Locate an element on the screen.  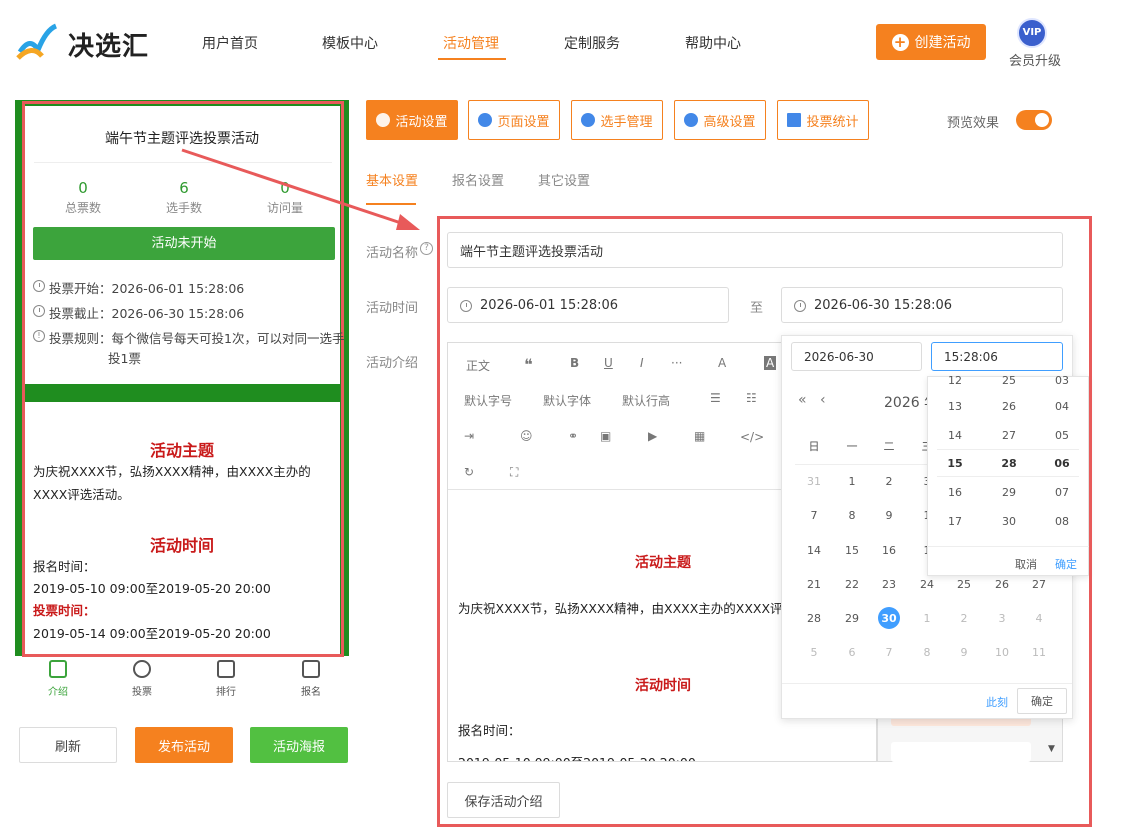
vote-rule-row: ! 投票规则：每个微信号每天可投1次，可以对同一选手 is located at coordinates (188, 337).